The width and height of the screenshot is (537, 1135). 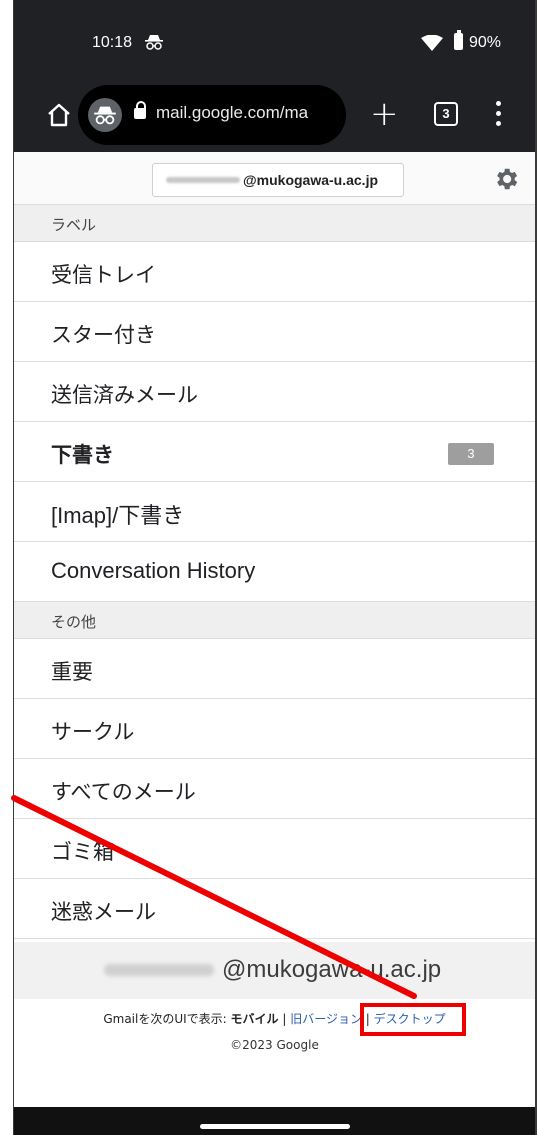 I want to click on tab-switcher-button: 3, so click(x=446, y=114).